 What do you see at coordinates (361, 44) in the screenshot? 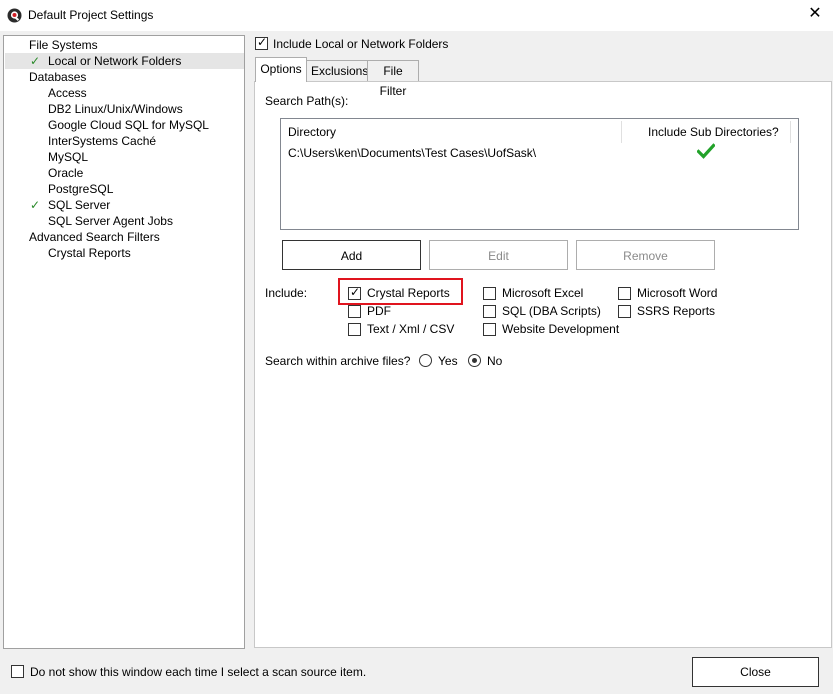
I see `include-local-label: Include Local or Network Folders` at bounding box center [361, 44].